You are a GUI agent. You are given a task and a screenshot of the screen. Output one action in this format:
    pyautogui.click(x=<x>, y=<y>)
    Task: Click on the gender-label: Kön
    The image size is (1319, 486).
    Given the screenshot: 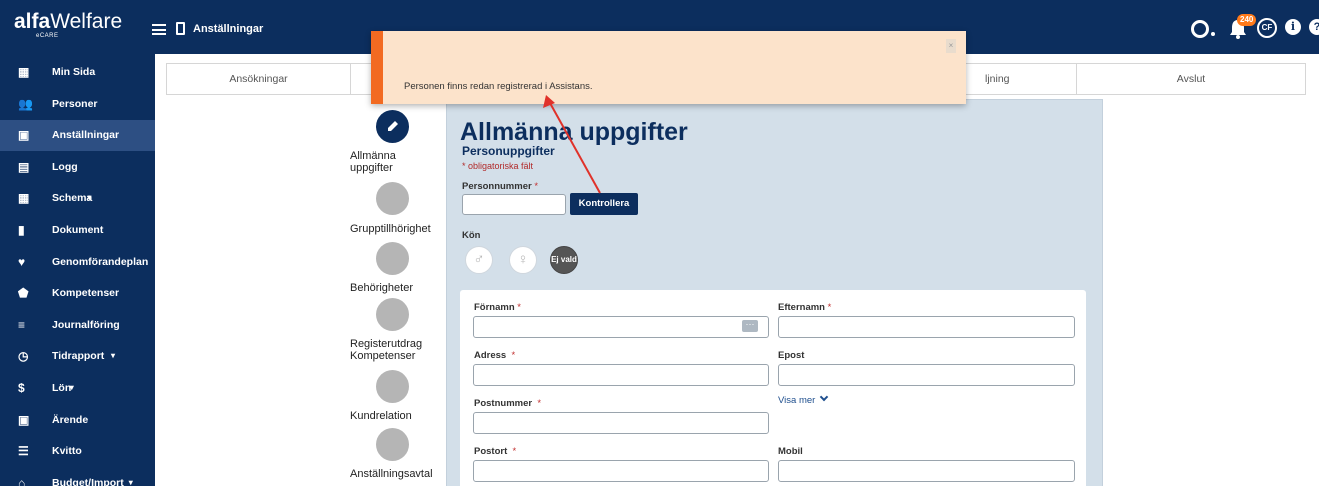 What is the action you would take?
    pyautogui.click(x=471, y=235)
    